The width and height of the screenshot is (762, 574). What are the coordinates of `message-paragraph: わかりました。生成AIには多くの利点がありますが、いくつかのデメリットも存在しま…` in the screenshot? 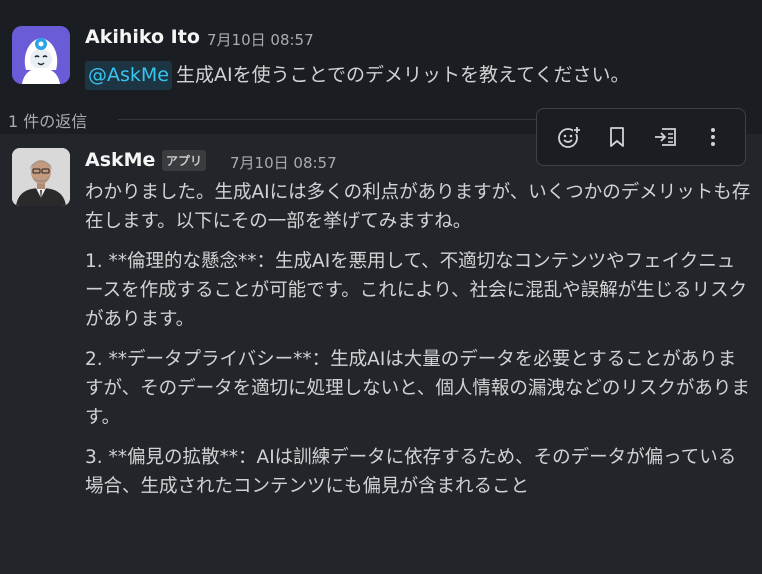 It's located at (418, 207).